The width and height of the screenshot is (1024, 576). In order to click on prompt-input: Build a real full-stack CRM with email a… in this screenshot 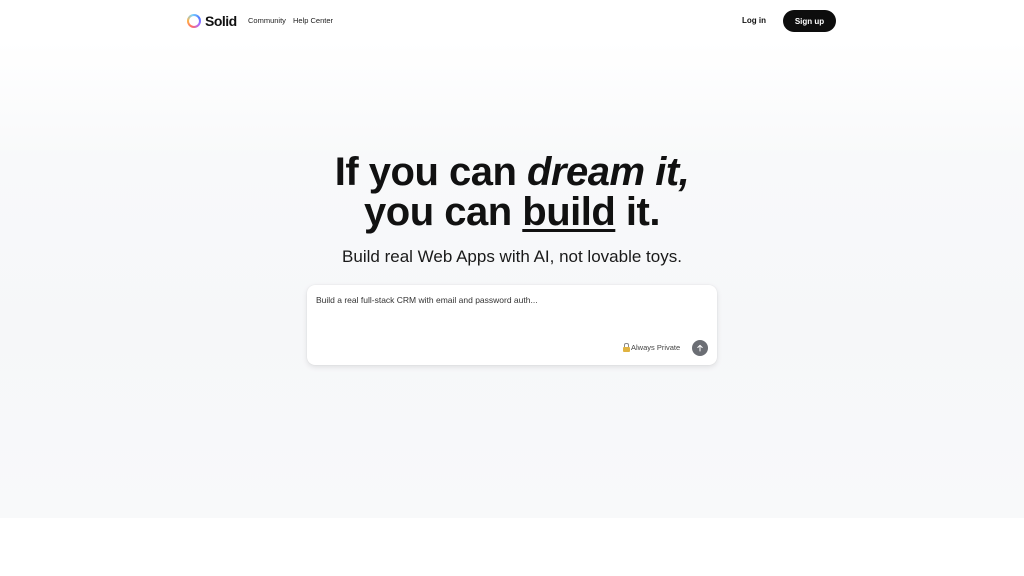, I will do `click(427, 300)`.